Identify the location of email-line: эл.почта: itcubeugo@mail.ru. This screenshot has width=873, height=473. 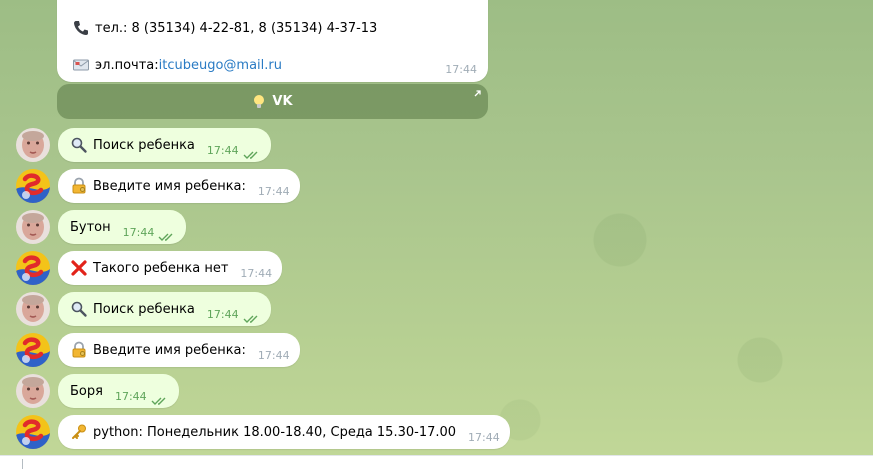
(177, 65).